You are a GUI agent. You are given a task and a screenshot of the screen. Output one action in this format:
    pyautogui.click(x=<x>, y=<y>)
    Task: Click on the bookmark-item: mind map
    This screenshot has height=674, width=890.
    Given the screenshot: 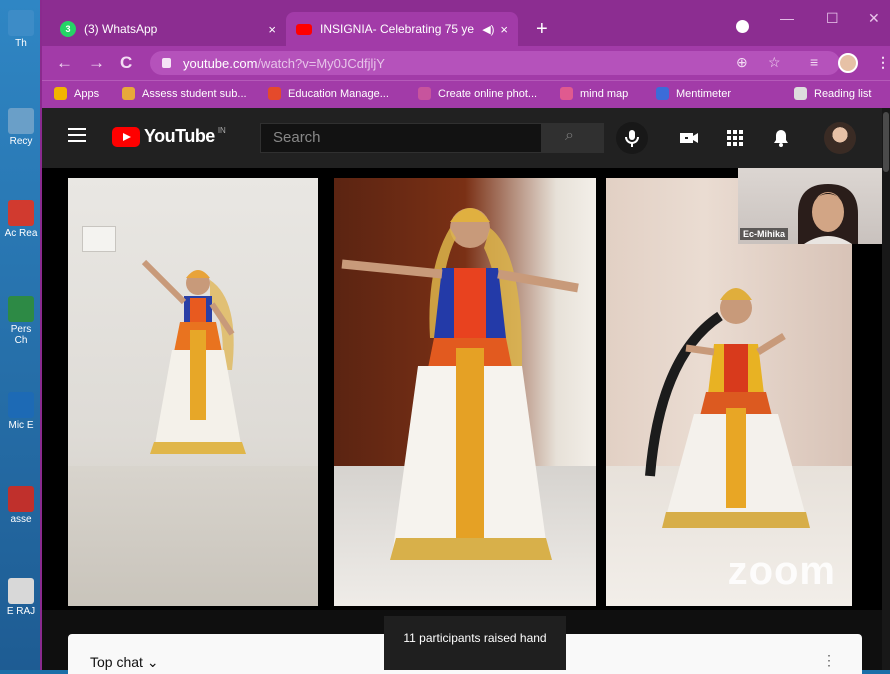 What is the action you would take?
    pyautogui.click(x=594, y=93)
    